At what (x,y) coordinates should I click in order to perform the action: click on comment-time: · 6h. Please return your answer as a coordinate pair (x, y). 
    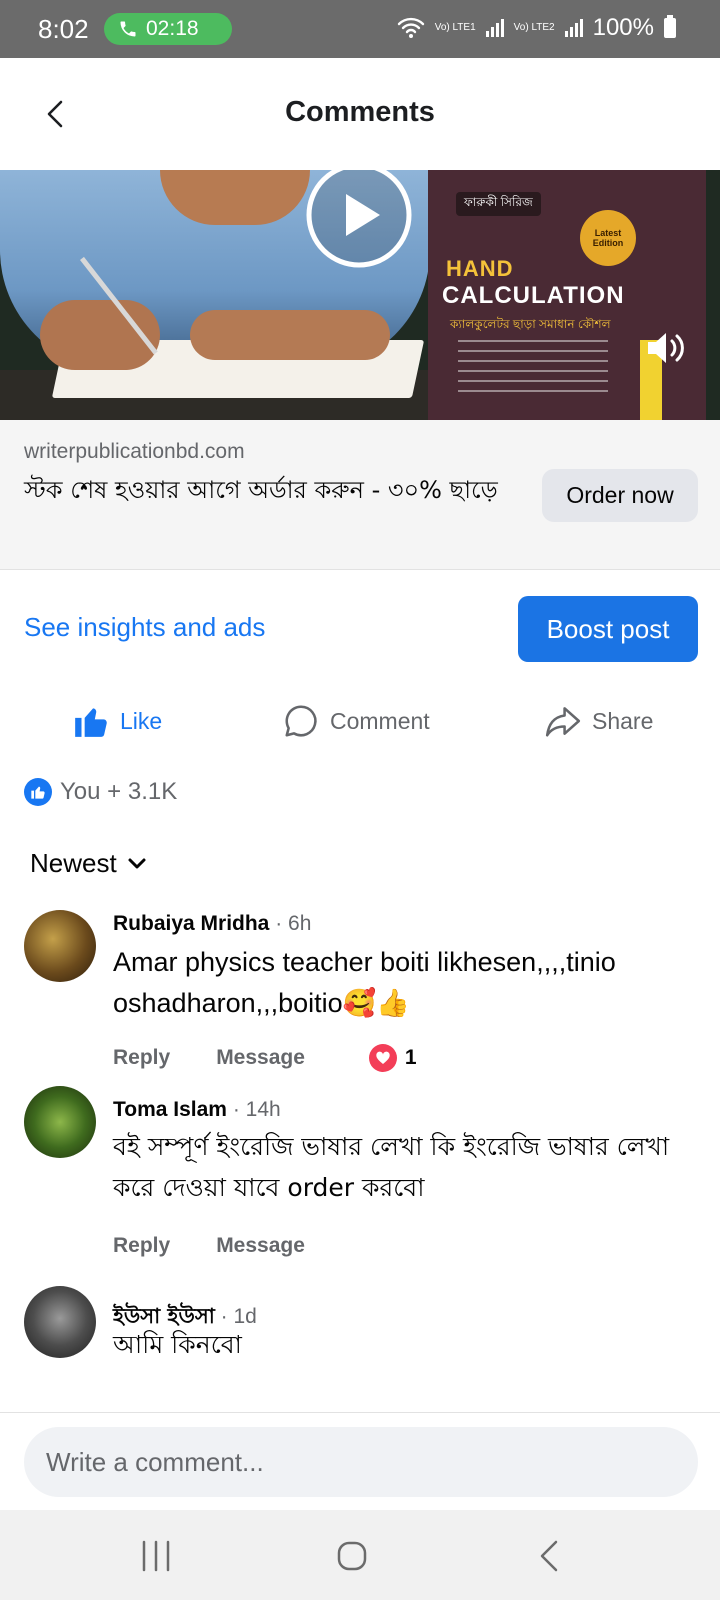
    Looking at the image, I should click on (293, 923).